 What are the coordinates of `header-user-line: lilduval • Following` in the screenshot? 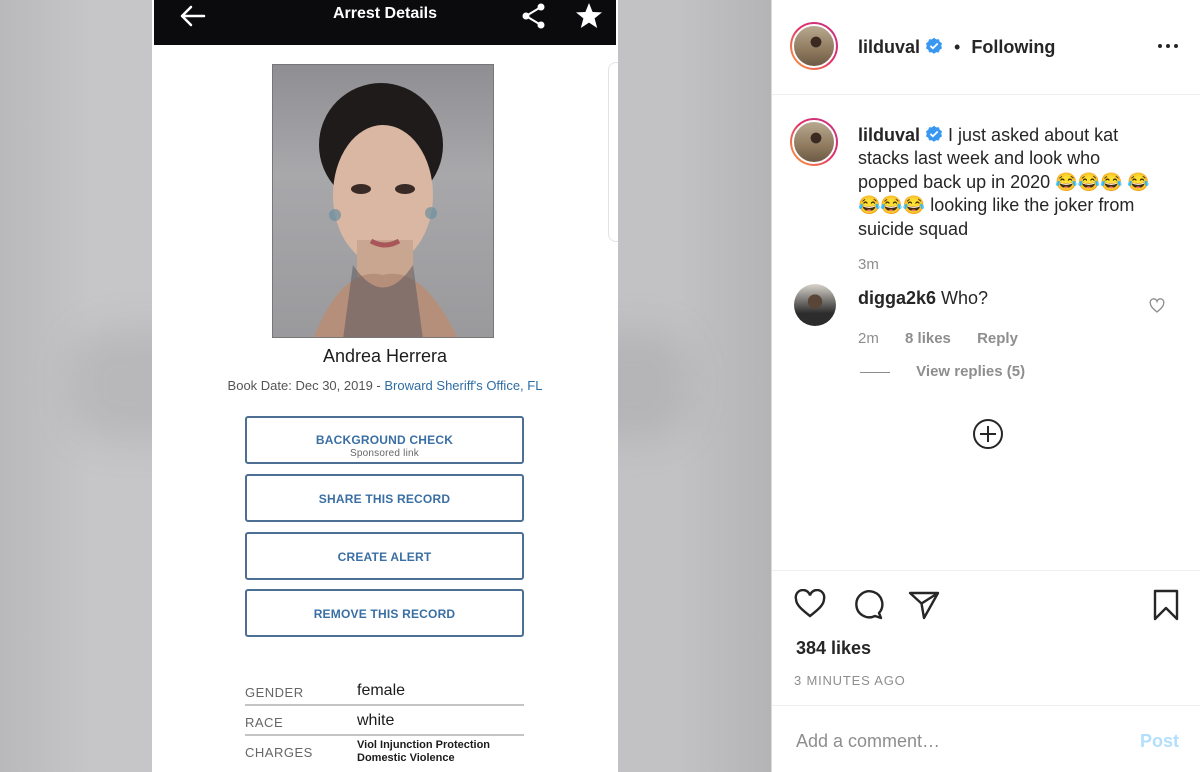 It's located at (956, 47).